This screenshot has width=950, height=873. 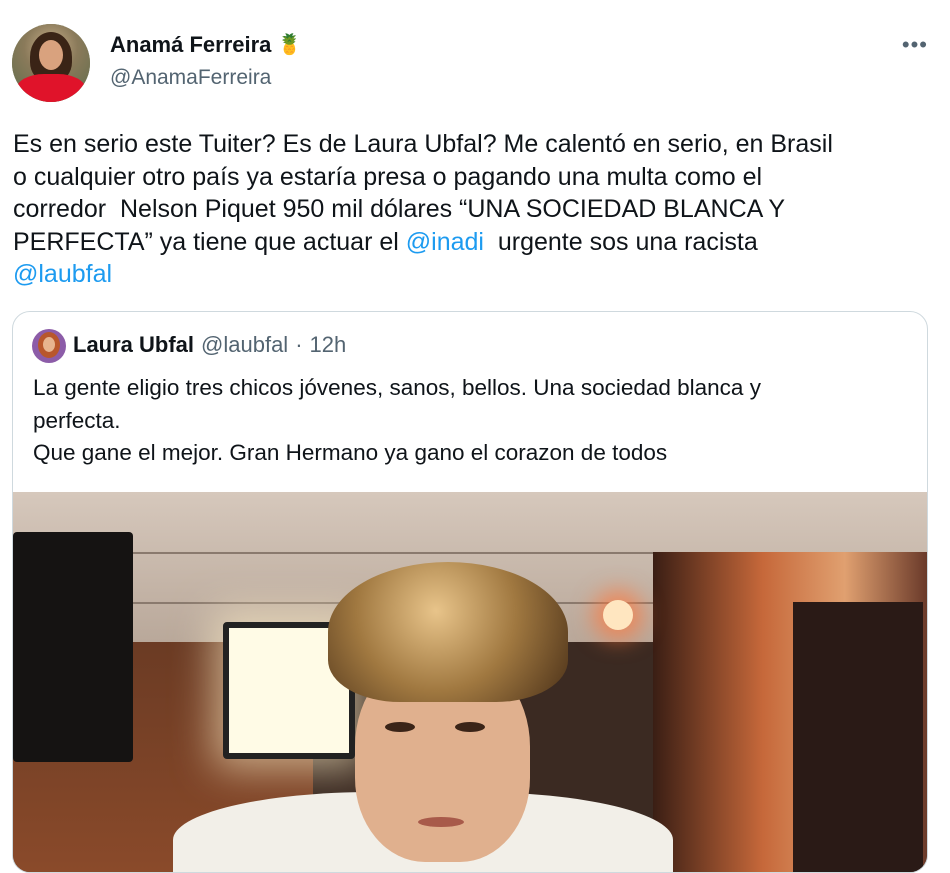 What do you see at coordinates (73, 647) in the screenshot?
I see `image-speaker` at bounding box center [73, 647].